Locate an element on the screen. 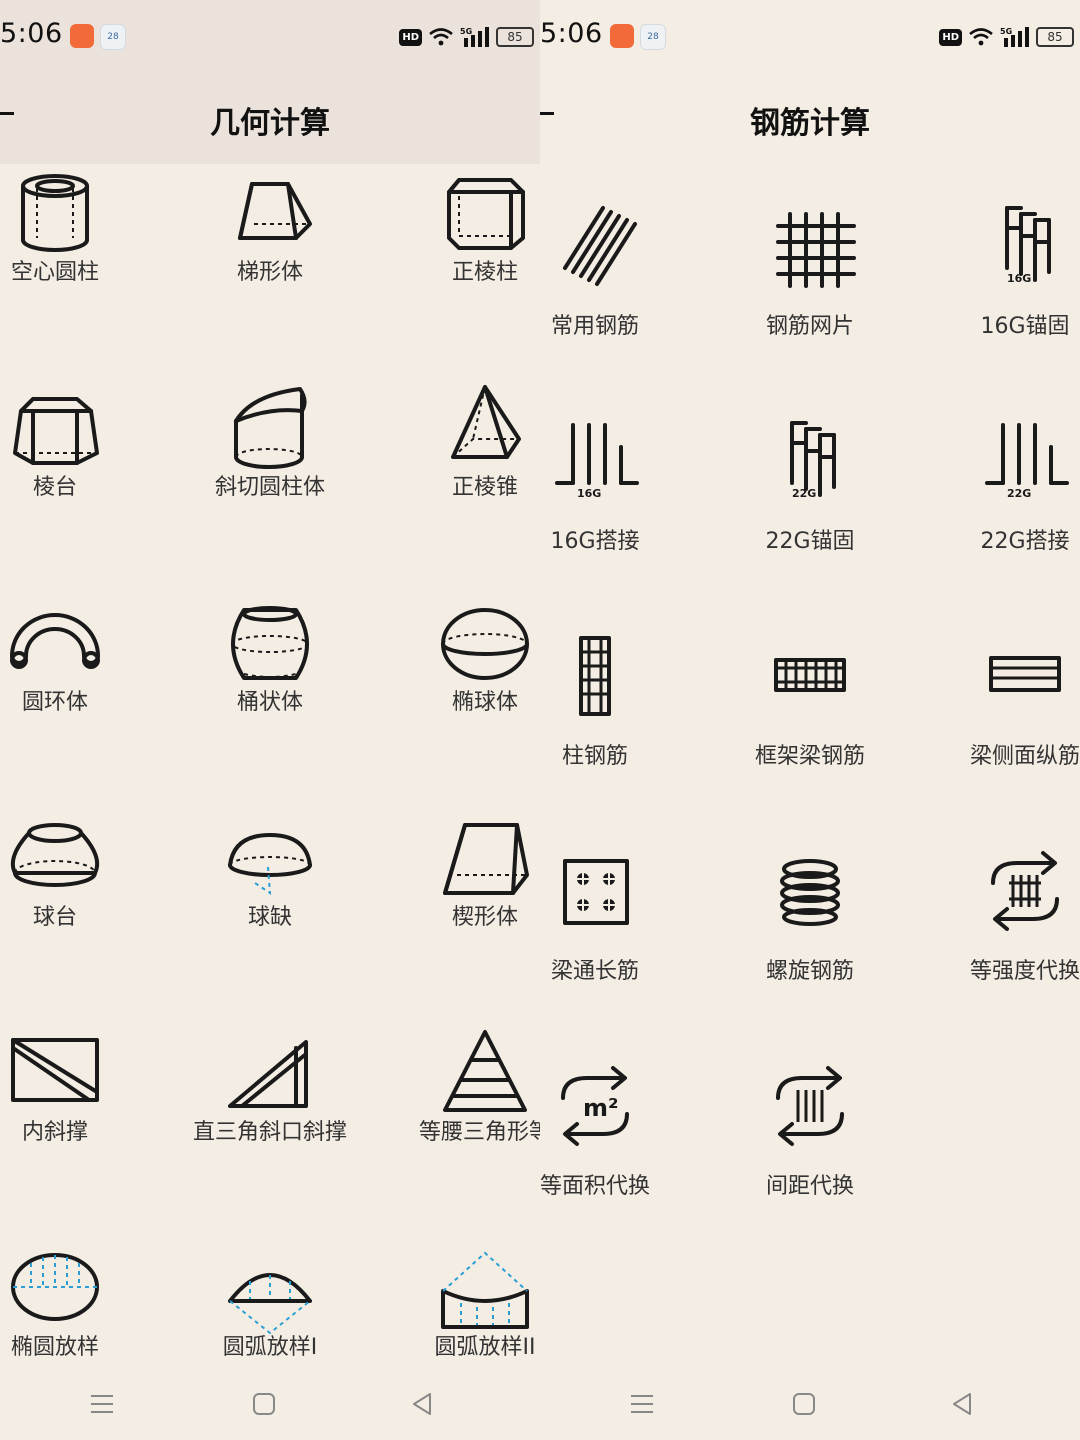  battery-icon: 85 is located at coordinates (515, 37).